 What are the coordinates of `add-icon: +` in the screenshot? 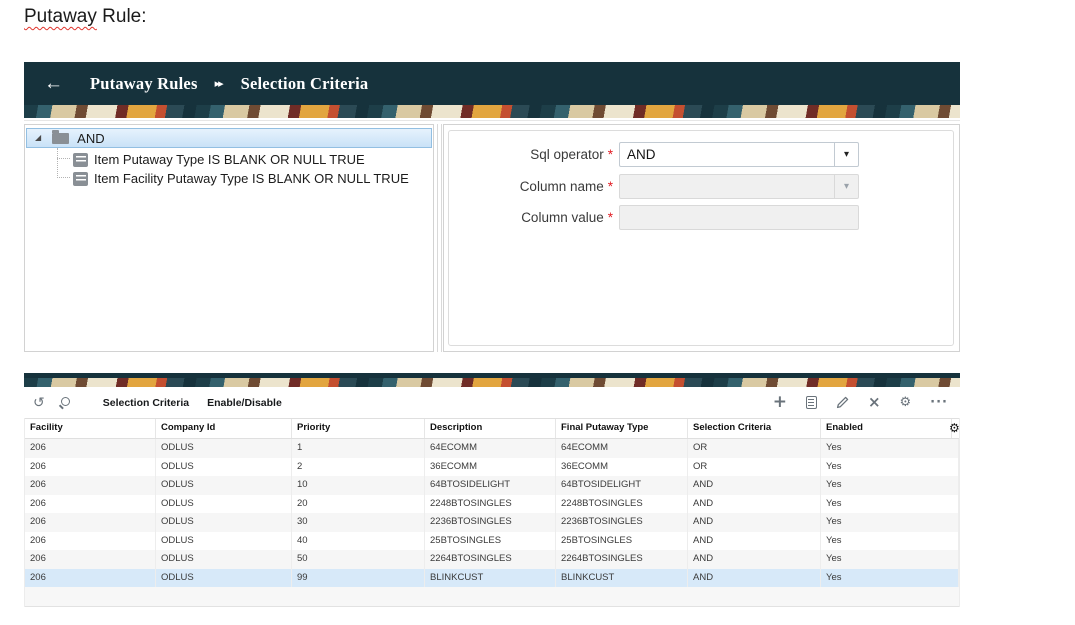 It's located at (780, 402).